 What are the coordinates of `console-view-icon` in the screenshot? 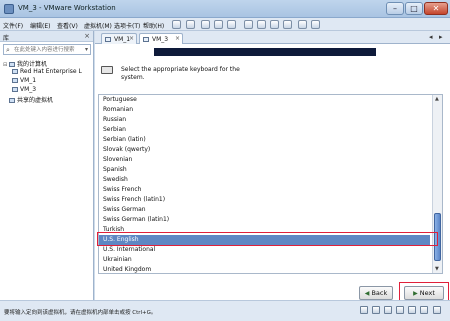 It's located at (302, 24).